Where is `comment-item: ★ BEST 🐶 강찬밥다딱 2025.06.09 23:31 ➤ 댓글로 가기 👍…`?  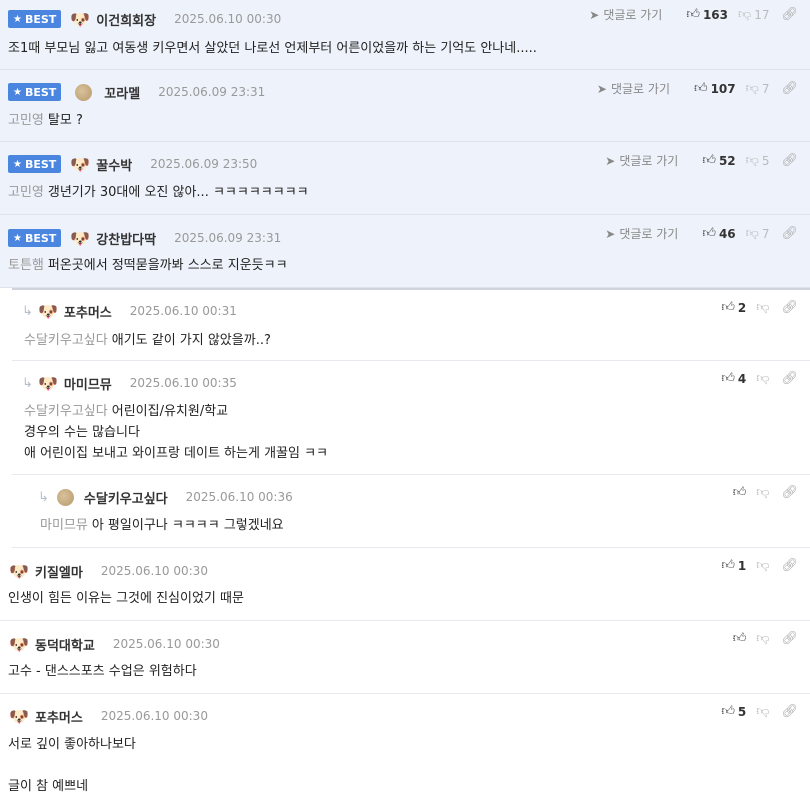 comment-item: ★ BEST 🐶 강찬밥다딱 2025.06.09 23:31 ➤ 댓글로 가기 👍… is located at coordinates (405, 251).